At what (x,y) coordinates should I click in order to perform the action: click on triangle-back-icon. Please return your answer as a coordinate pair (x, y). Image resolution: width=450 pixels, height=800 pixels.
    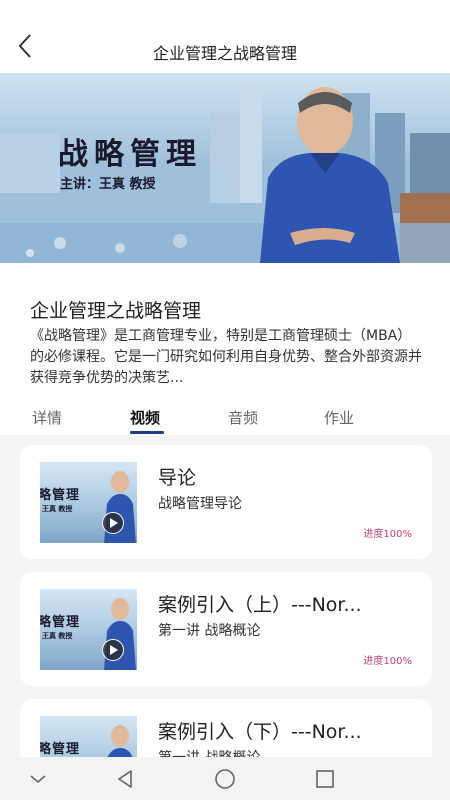
    Looking at the image, I should click on (125, 779).